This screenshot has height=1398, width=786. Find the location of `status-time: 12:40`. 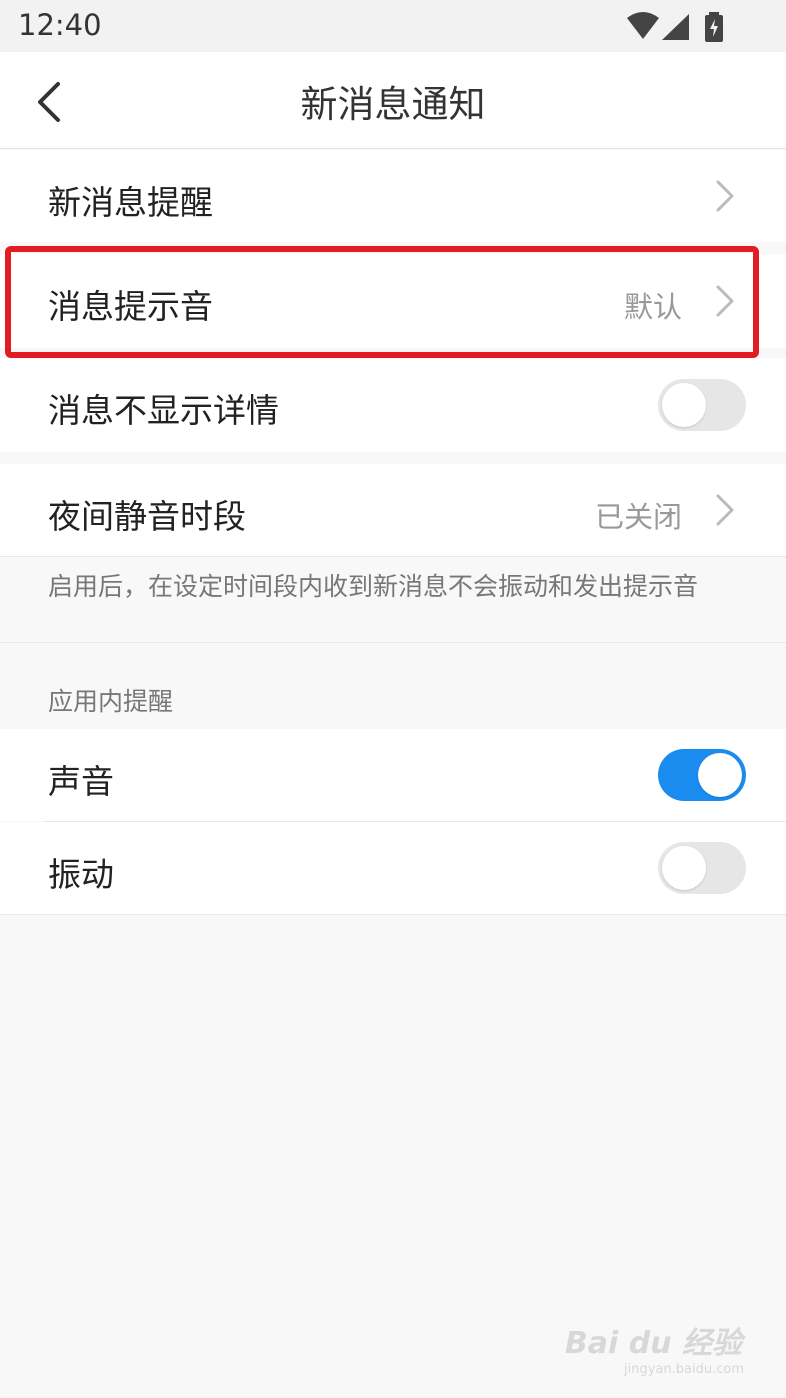

status-time: 12:40 is located at coordinates (60, 25).